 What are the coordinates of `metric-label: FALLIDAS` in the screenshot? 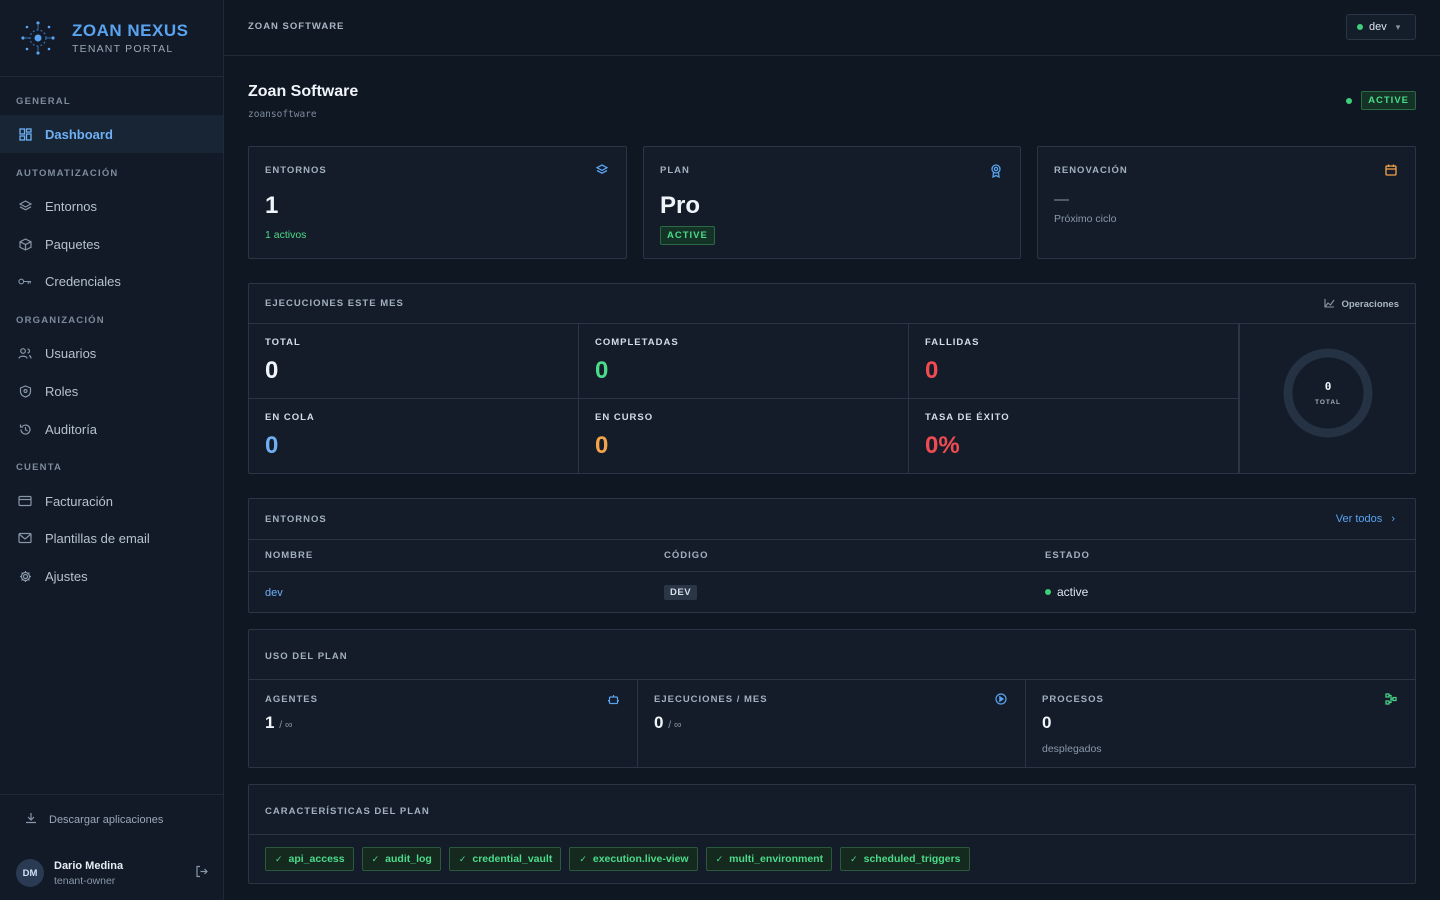 It's located at (952, 342).